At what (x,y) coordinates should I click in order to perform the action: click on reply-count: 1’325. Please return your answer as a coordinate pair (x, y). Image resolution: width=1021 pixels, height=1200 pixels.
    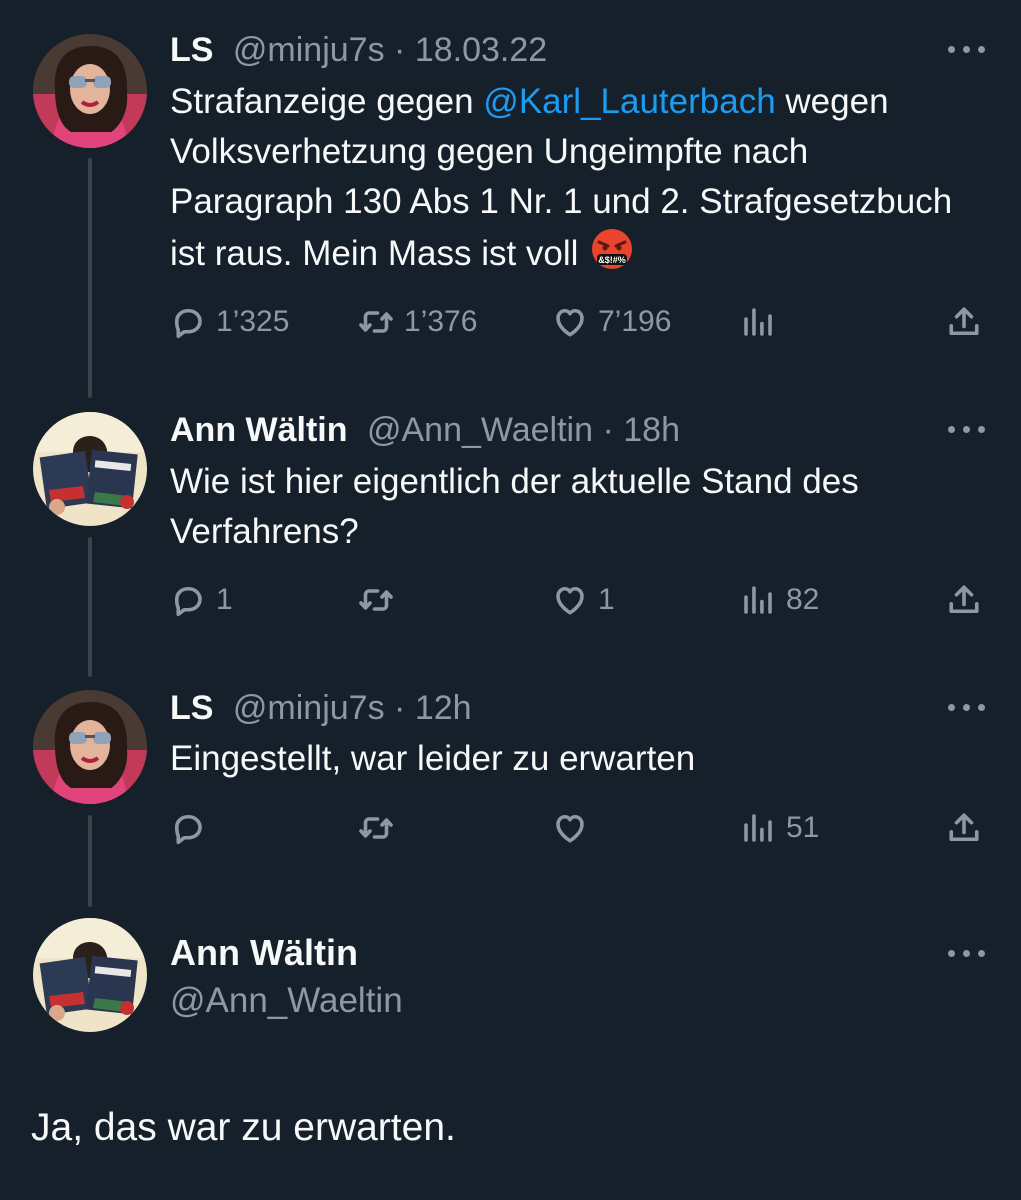
    Looking at the image, I should click on (253, 321).